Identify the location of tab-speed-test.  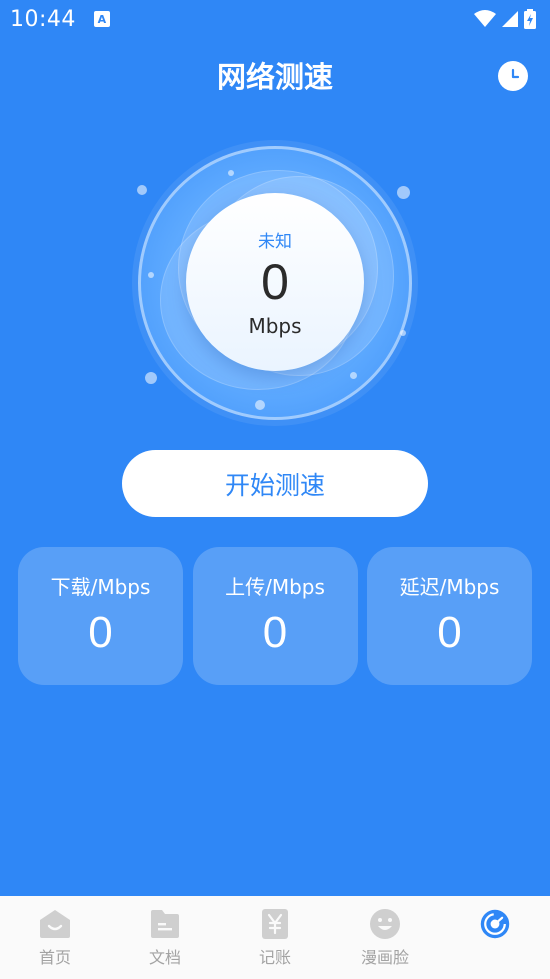
(495, 926).